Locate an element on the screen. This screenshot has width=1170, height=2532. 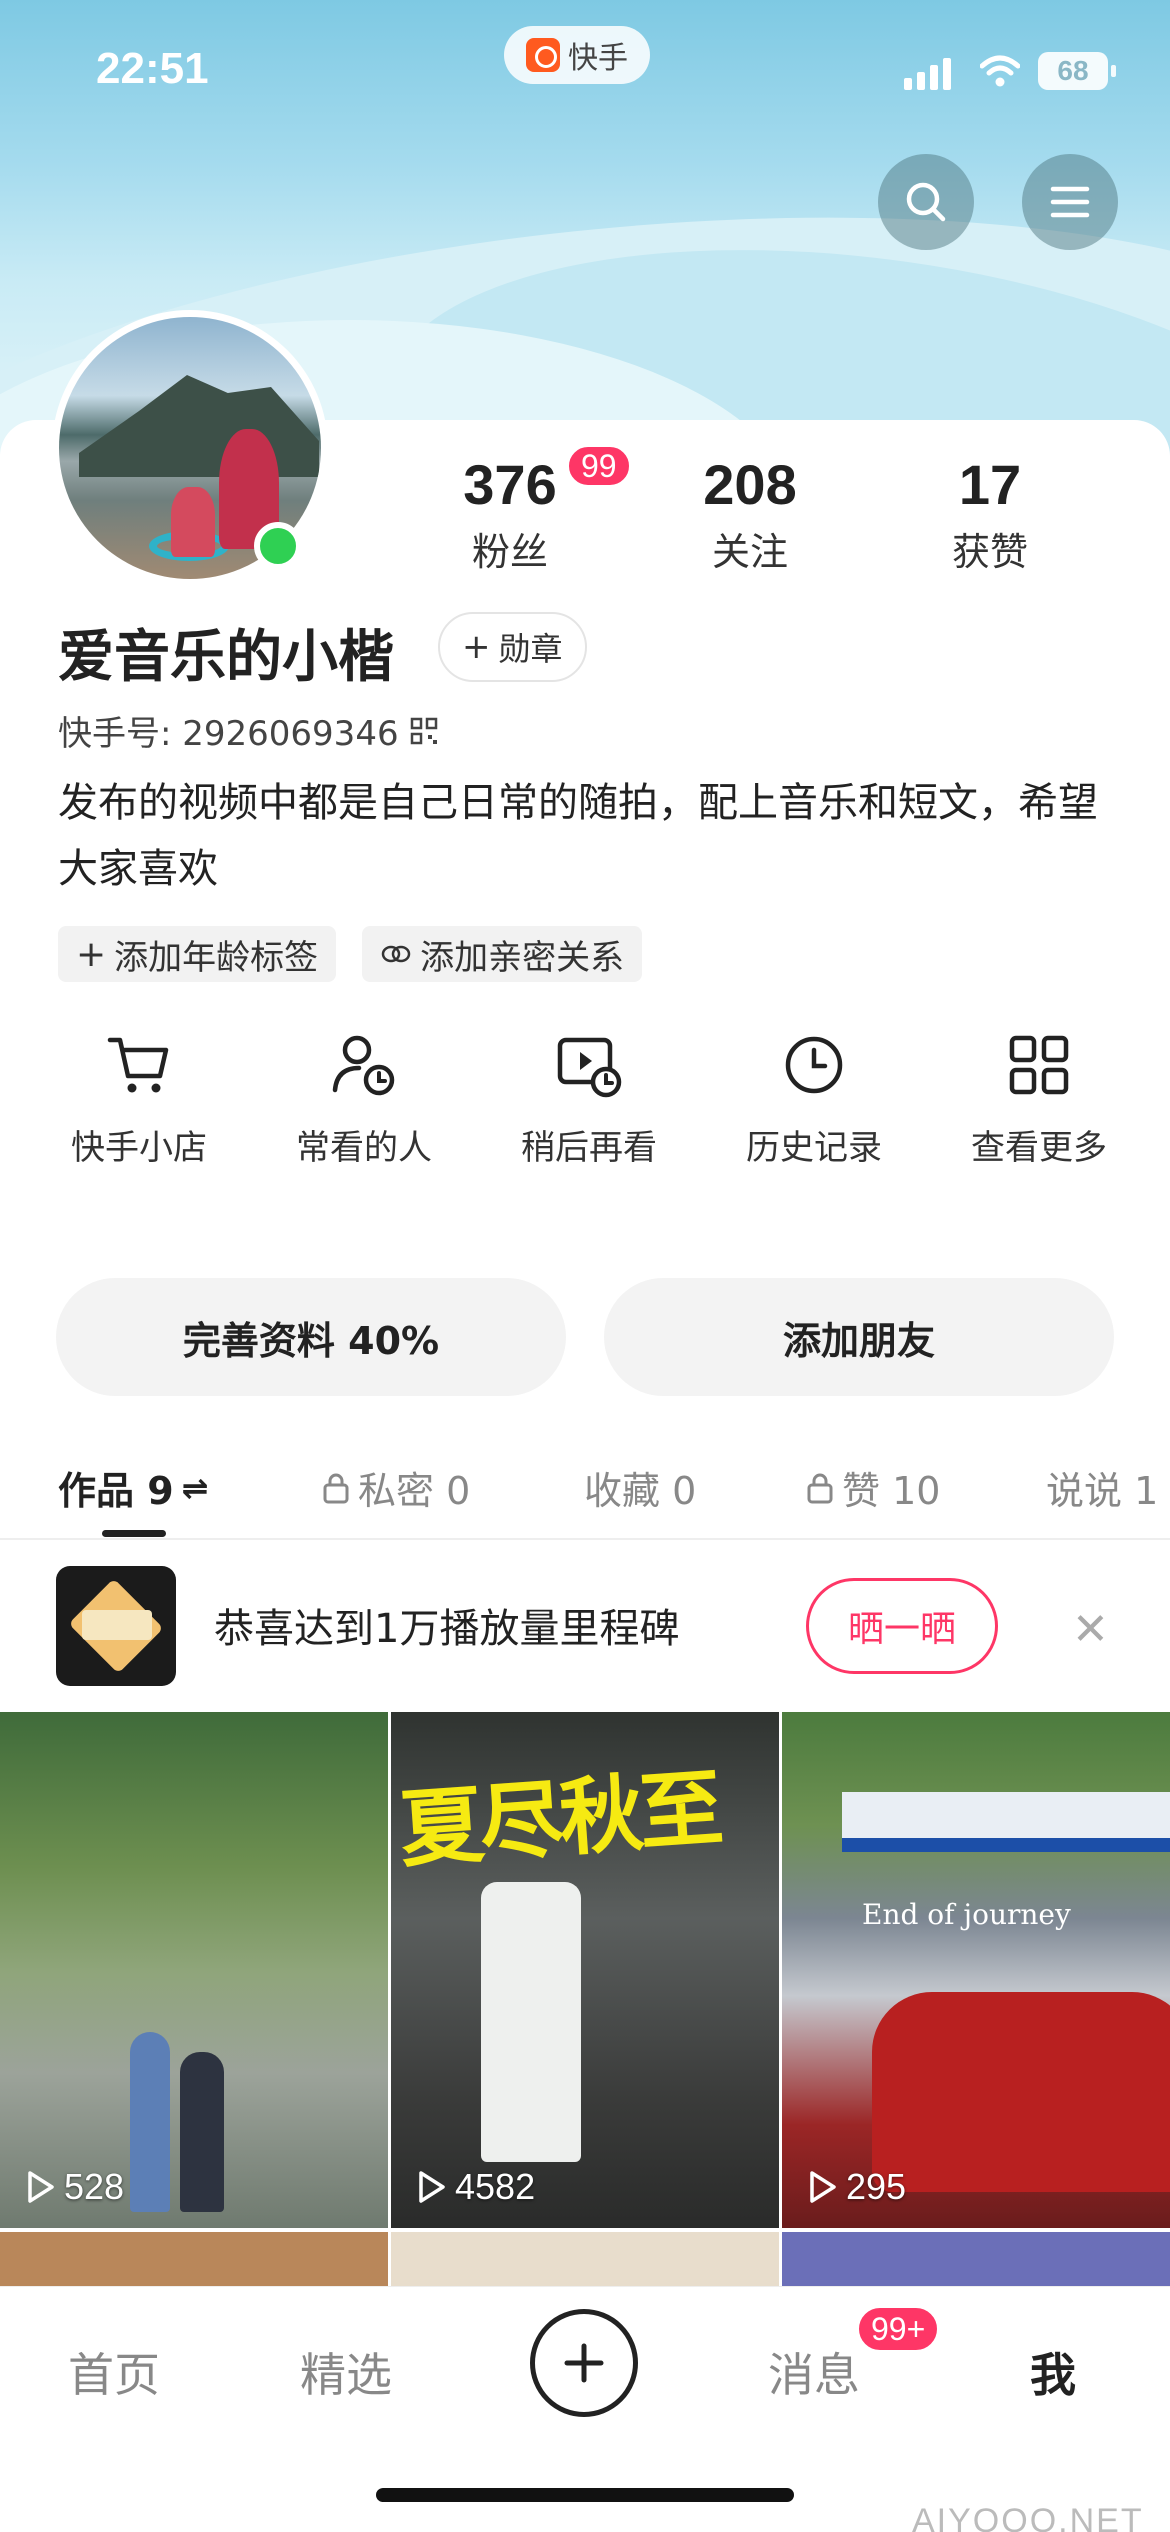
milestone-thumbnail is located at coordinates (116, 1626).